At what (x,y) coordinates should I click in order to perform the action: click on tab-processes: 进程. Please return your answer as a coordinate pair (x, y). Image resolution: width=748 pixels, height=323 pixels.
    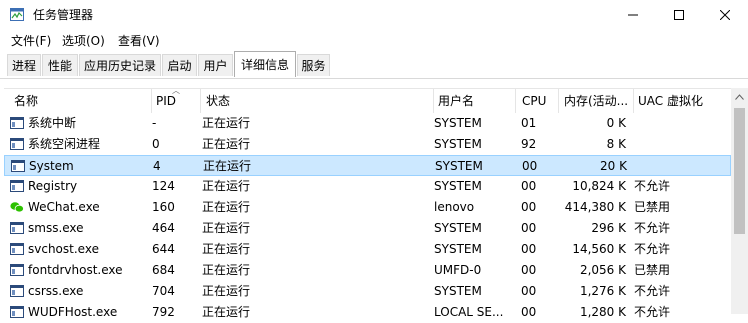
    Looking at the image, I should click on (24, 65).